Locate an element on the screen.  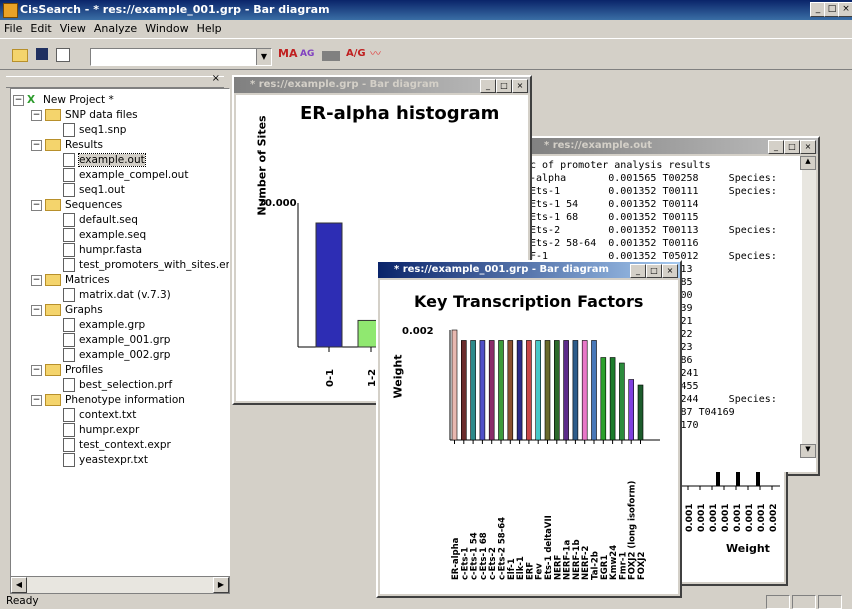
histogram-window-close: × is located at coordinates (520, 86).